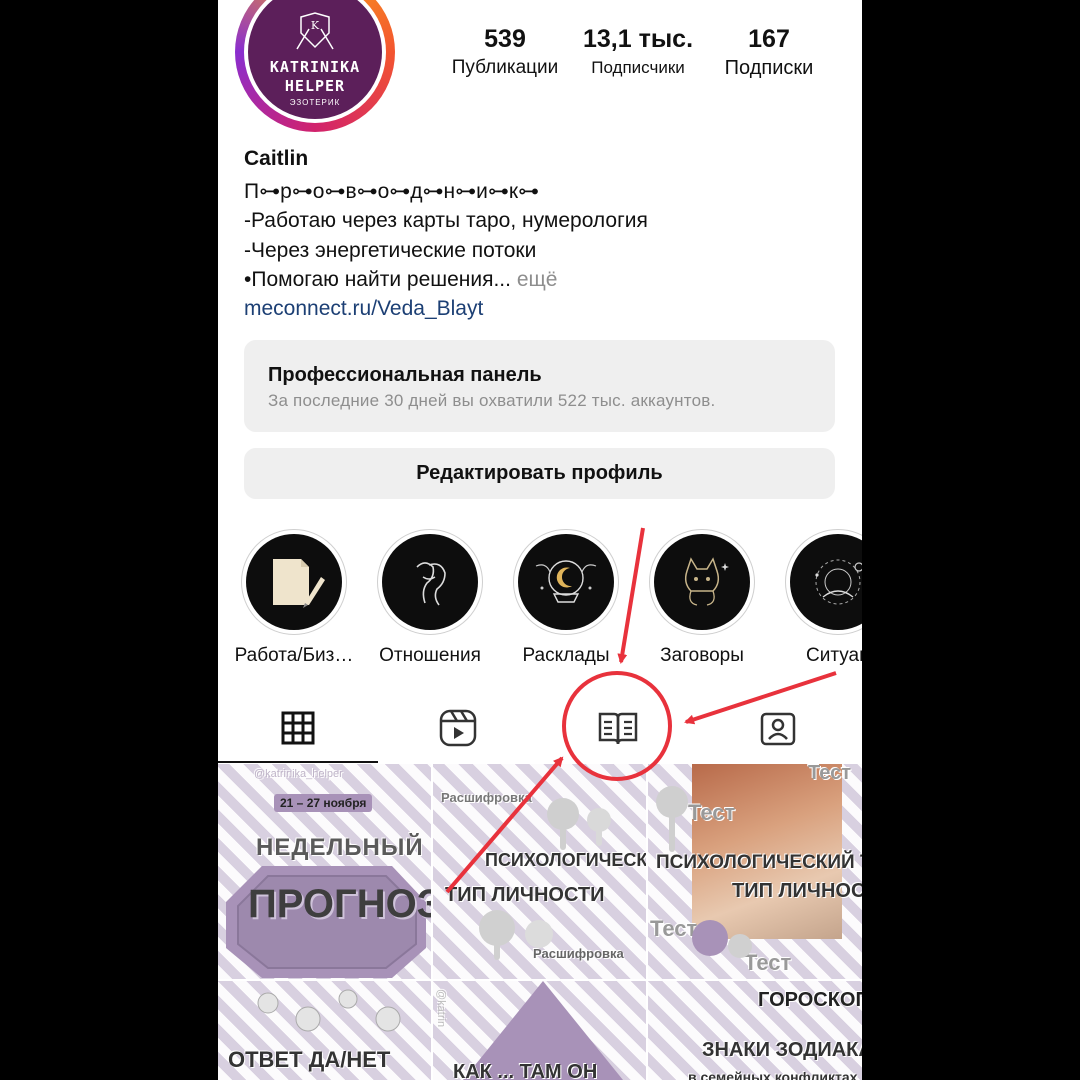  What do you see at coordinates (769, 39) in the screenshot?
I see `following-count: 167` at bounding box center [769, 39].